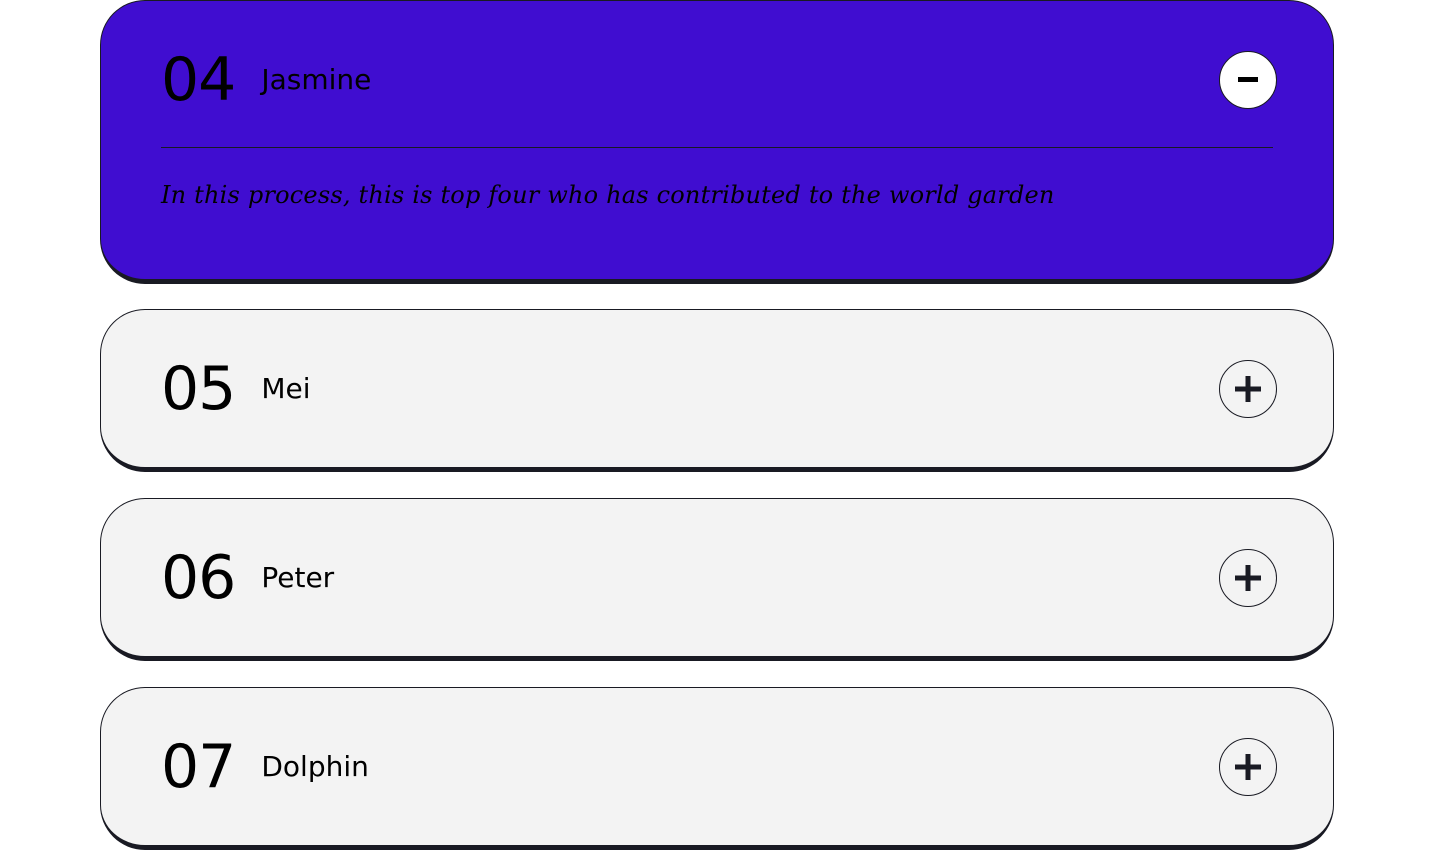 Image resolution: width=1434 pixels, height=851 pixels. What do you see at coordinates (298, 577) in the screenshot?
I see `item-name: Peter` at bounding box center [298, 577].